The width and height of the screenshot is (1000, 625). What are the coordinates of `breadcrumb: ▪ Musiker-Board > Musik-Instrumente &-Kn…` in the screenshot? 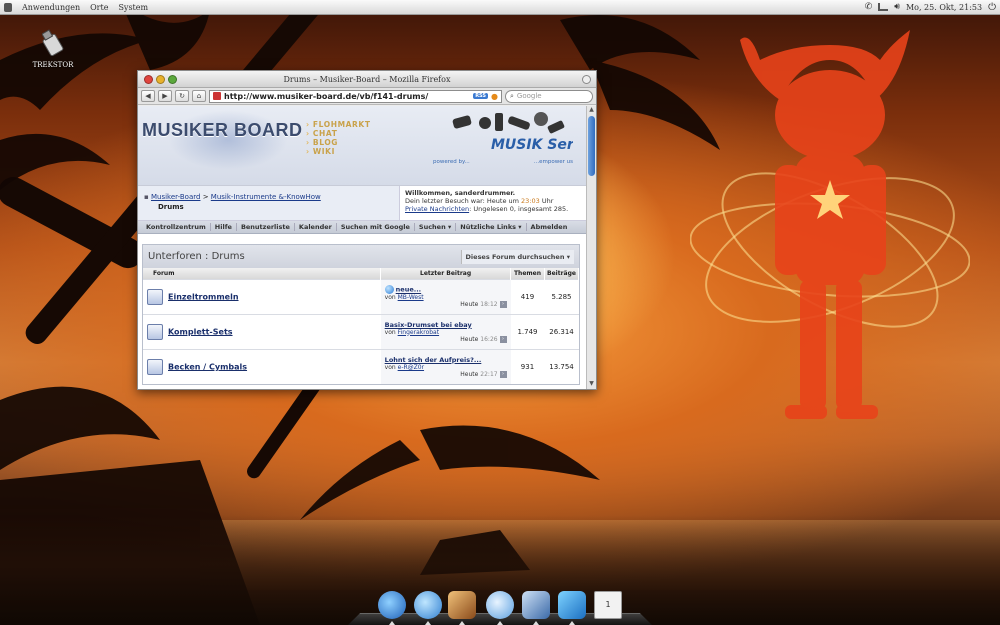 It's located at (269, 203).